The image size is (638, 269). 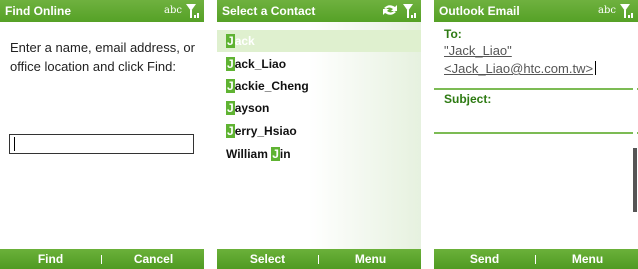 I want to click on contact-name-rest: erry_Hsiao, so click(x=265, y=131).